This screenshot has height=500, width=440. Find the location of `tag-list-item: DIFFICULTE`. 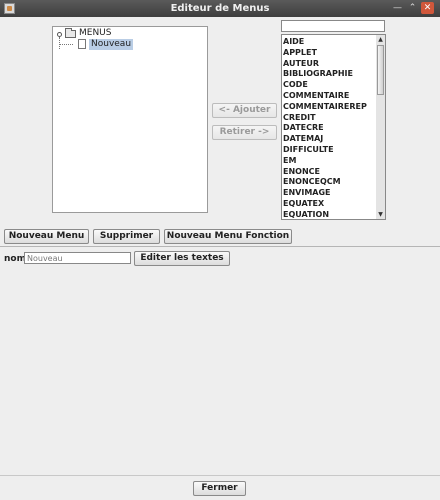

tag-list-item: DIFFICULTE is located at coordinates (308, 150).